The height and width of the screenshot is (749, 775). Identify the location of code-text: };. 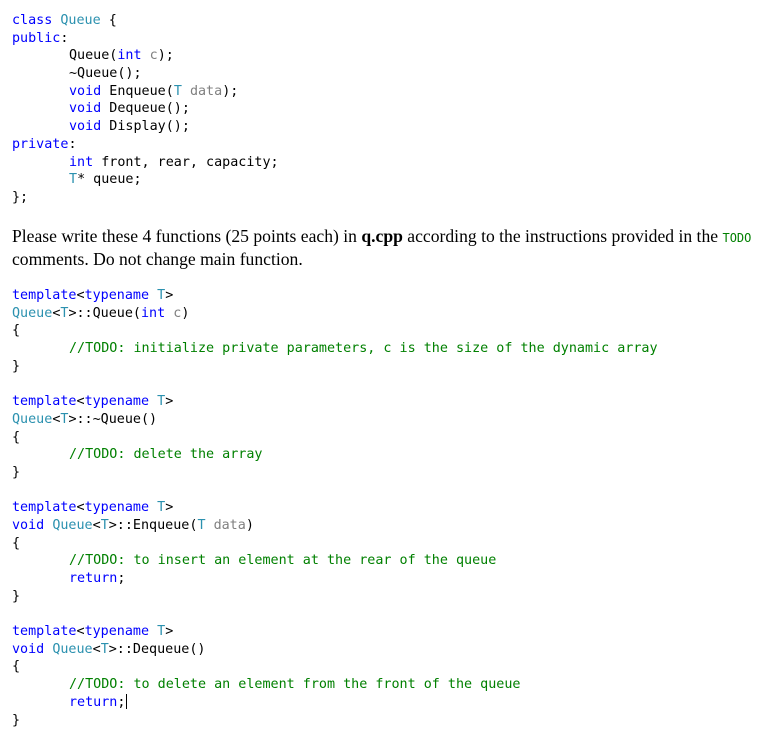
(20, 197).